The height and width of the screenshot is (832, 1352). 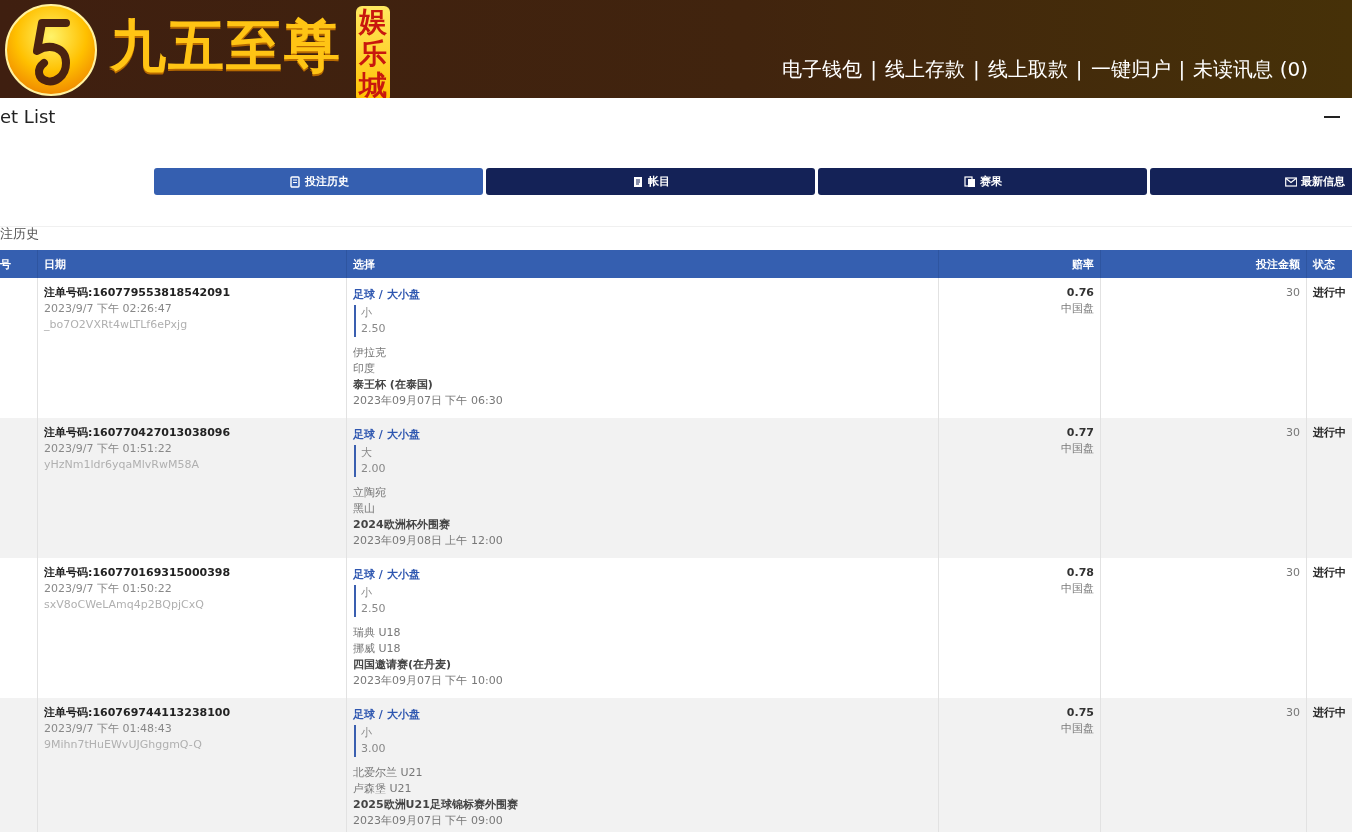 What do you see at coordinates (925, 69) in the screenshot?
I see `nav-link: 线上存款` at bounding box center [925, 69].